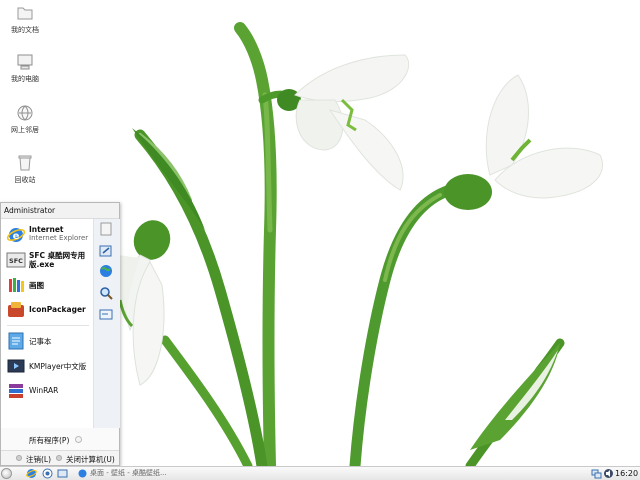  Describe the element at coordinates (106, 314) in the screenshot. I see `run-icon` at that location.